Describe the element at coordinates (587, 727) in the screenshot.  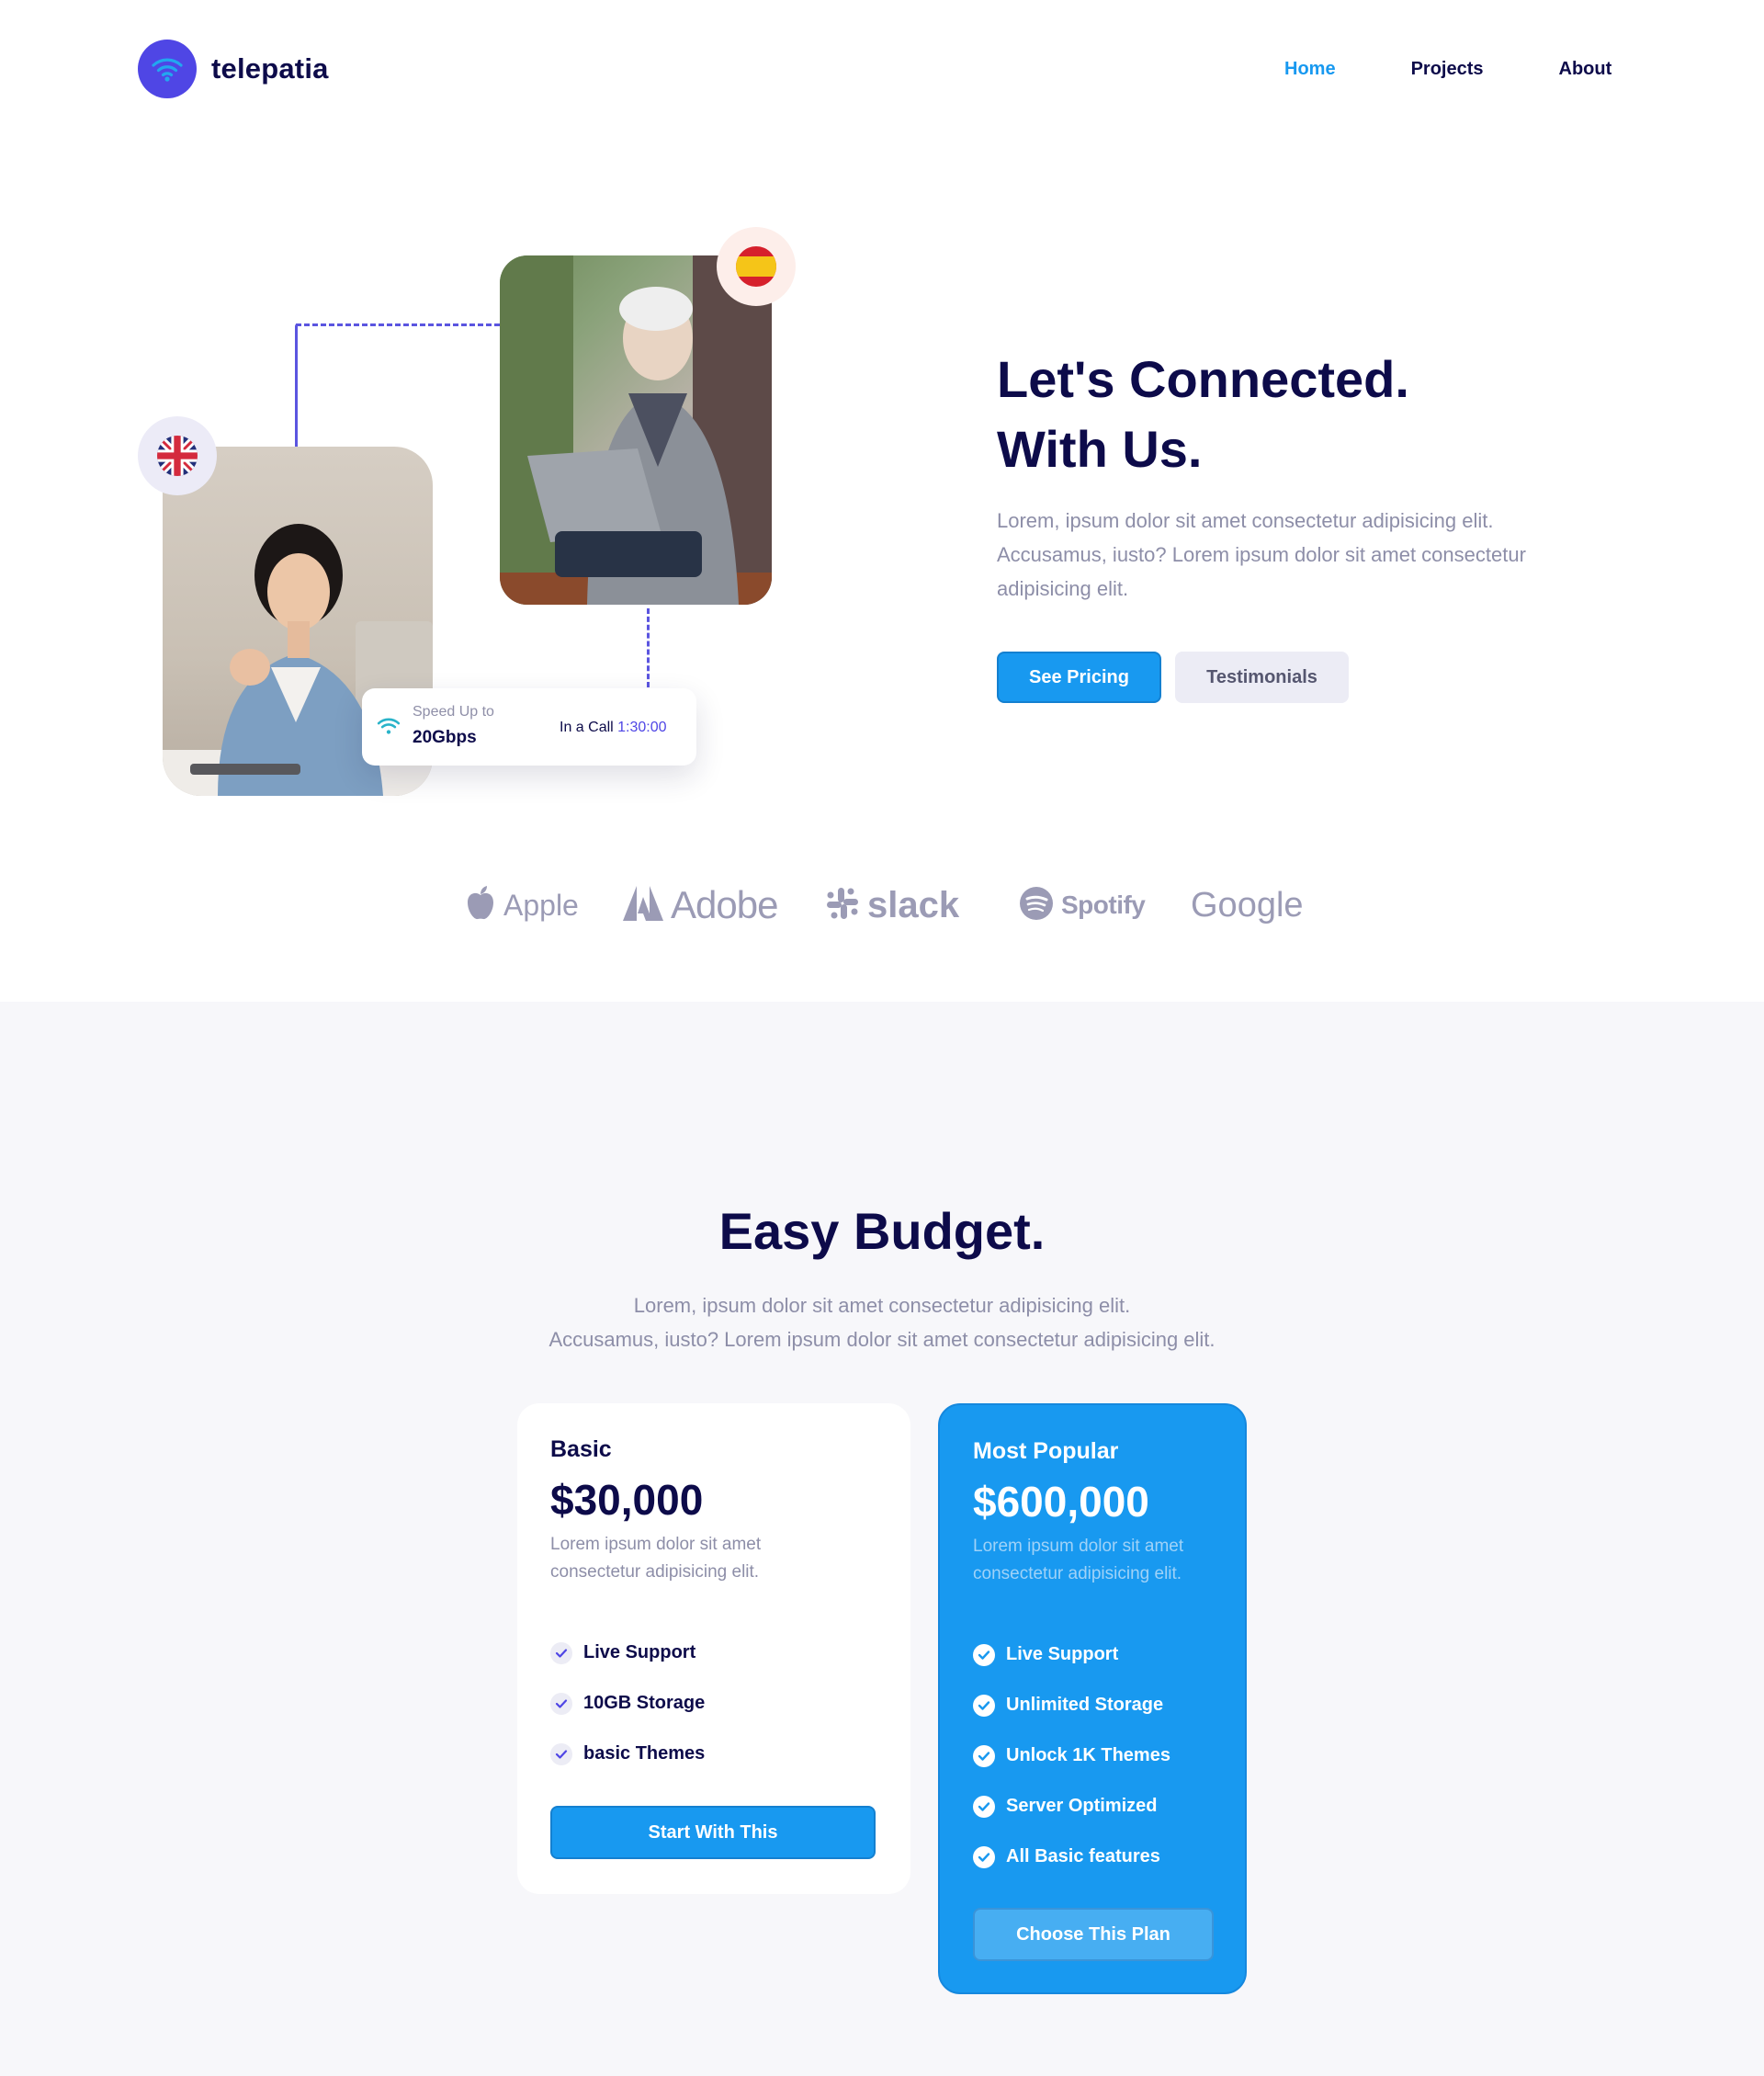
I see `call-status-label: In a Call` at that location.